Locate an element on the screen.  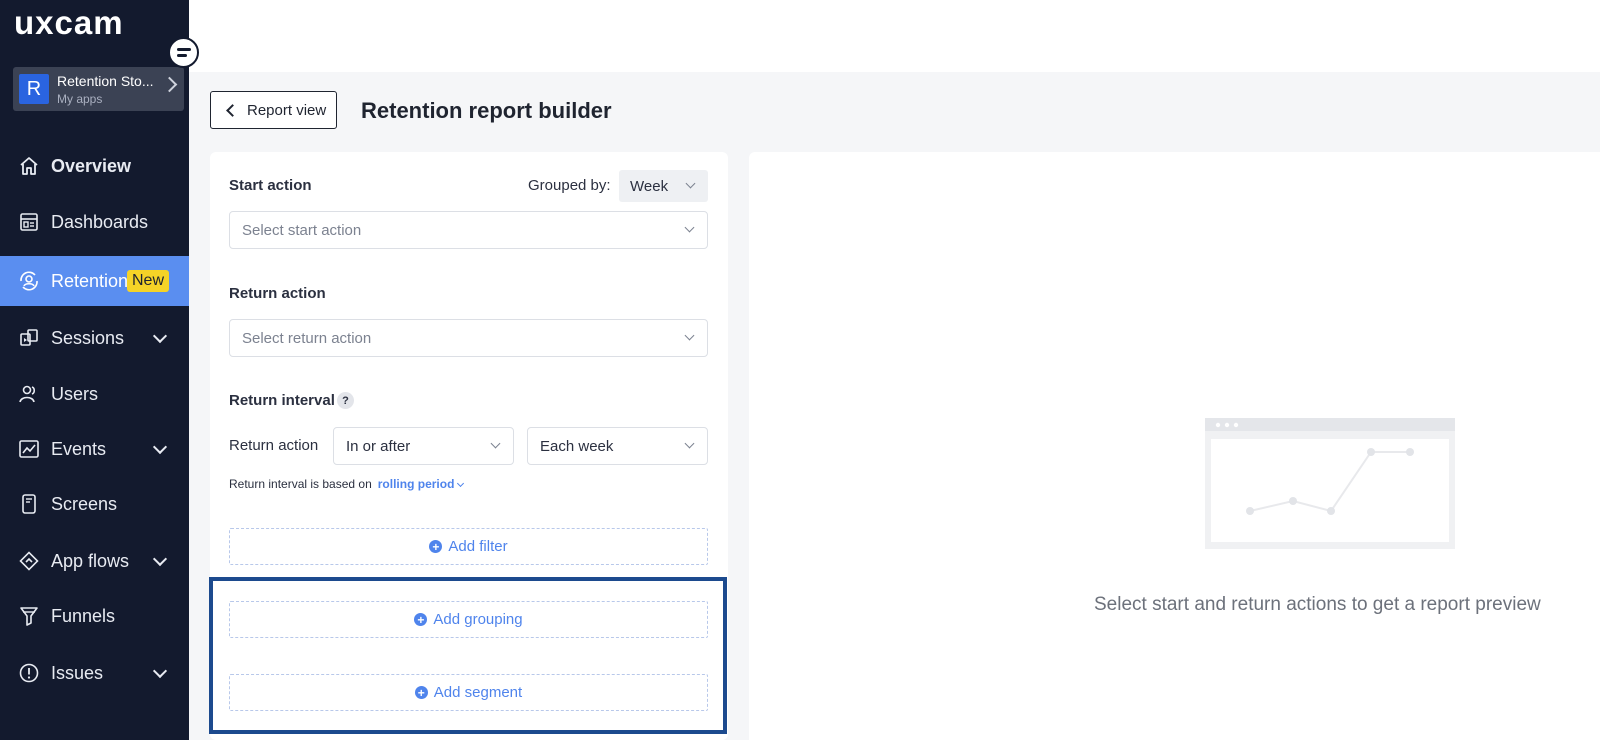
plus-circle-icon: + is located at coordinates (436, 546).